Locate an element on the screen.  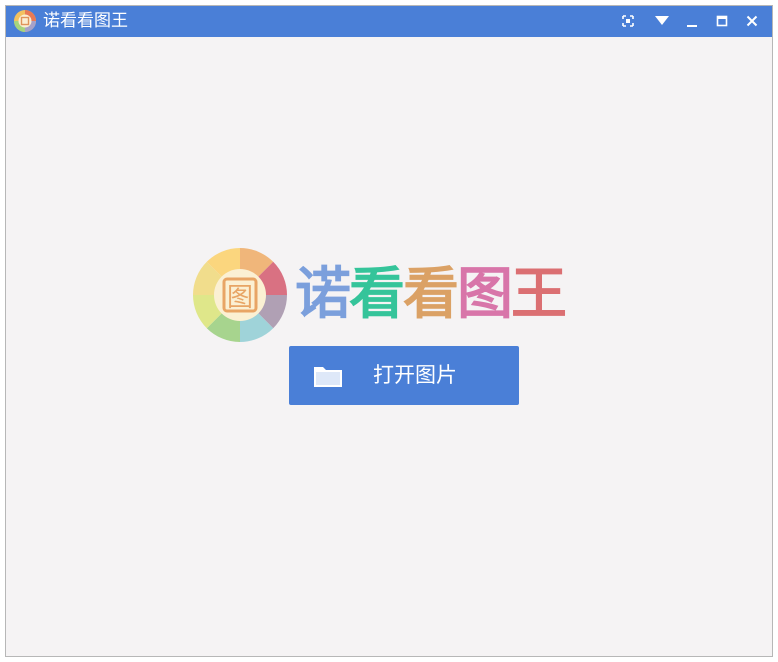
title-bar: 诺看看图王 is located at coordinates (389, 21).